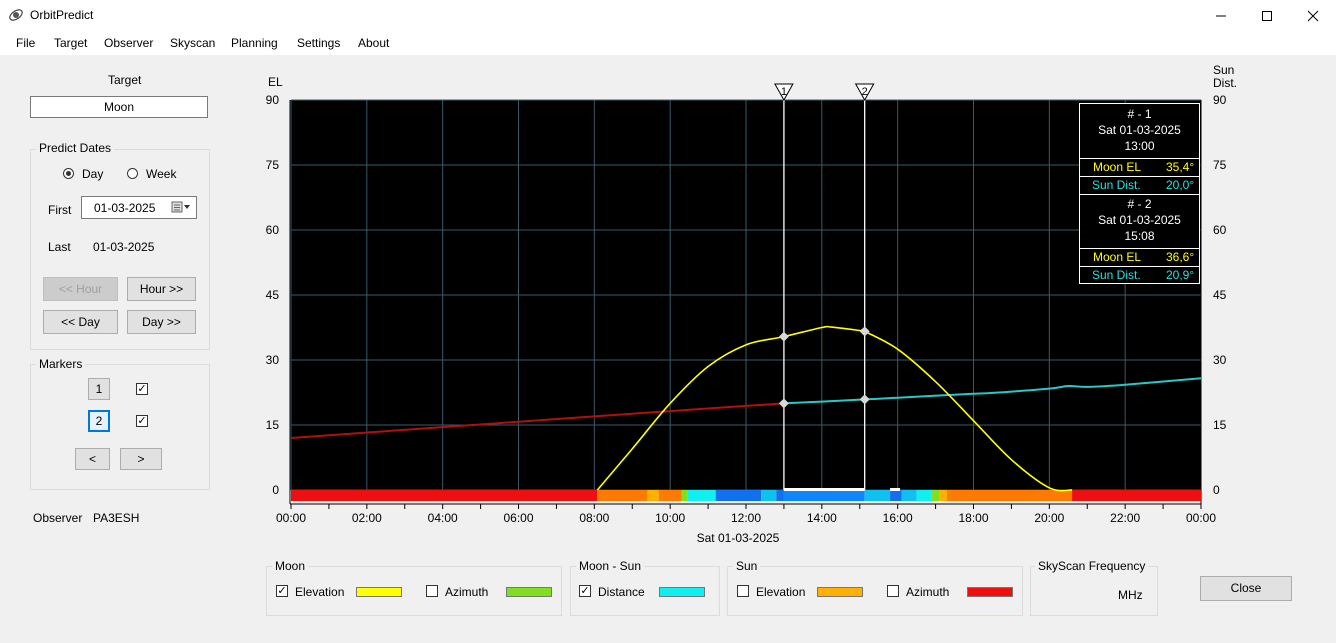  What do you see at coordinates (443, 518) in the screenshot?
I see `x-tick-label: 04:00` at bounding box center [443, 518].